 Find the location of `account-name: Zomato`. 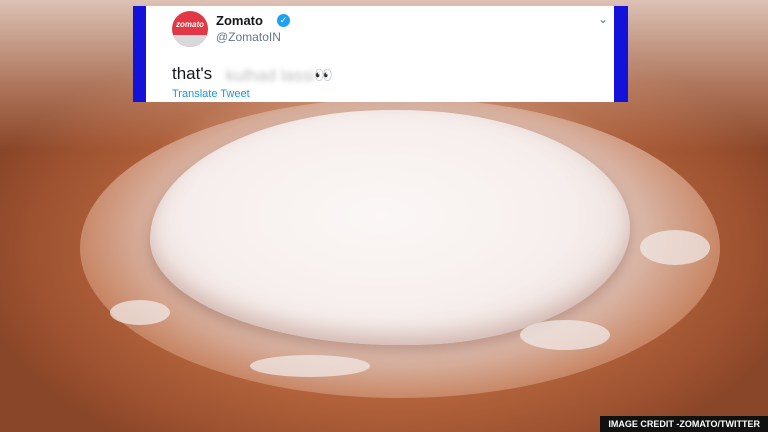

account-name: Zomato is located at coordinates (239, 20).